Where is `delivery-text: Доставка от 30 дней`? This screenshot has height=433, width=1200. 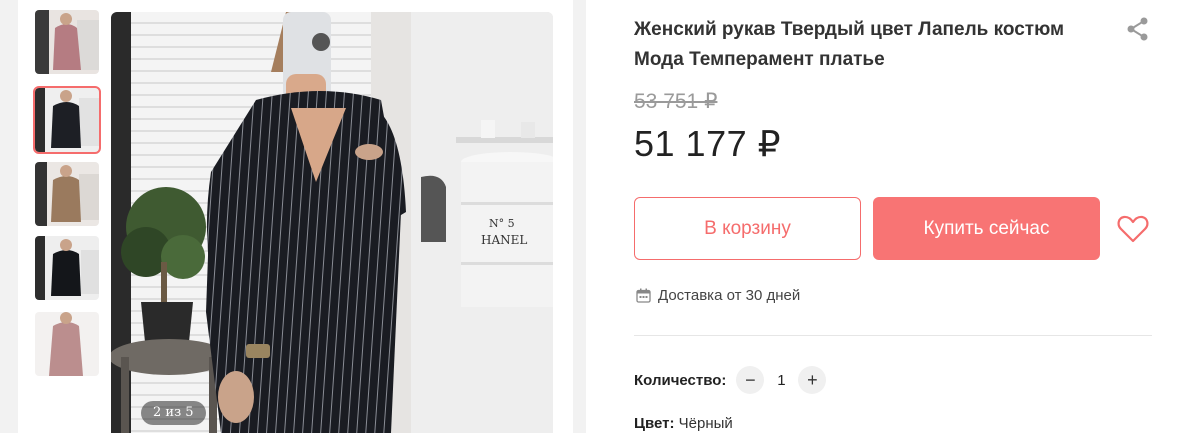 delivery-text: Доставка от 30 дней is located at coordinates (729, 295).